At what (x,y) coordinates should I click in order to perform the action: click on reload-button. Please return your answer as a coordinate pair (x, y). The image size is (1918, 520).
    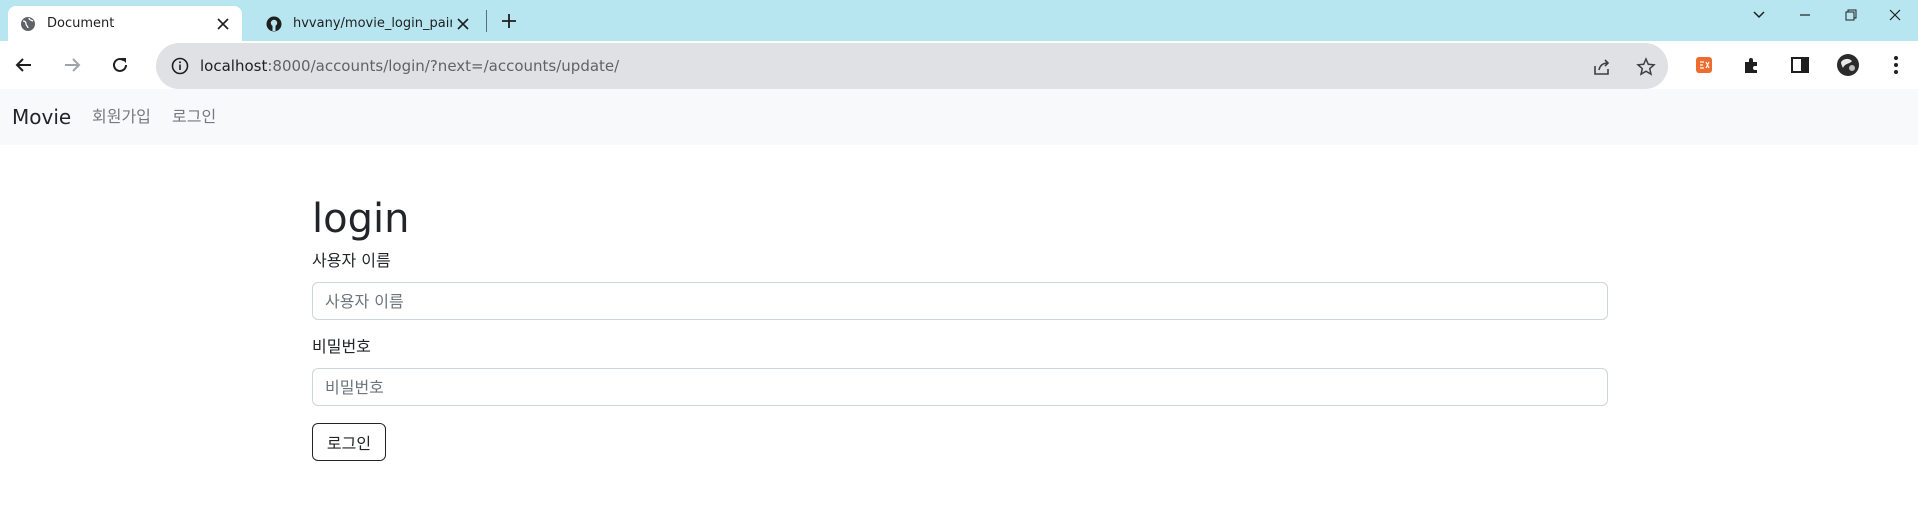
    Looking at the image, I should click on (120, 65).